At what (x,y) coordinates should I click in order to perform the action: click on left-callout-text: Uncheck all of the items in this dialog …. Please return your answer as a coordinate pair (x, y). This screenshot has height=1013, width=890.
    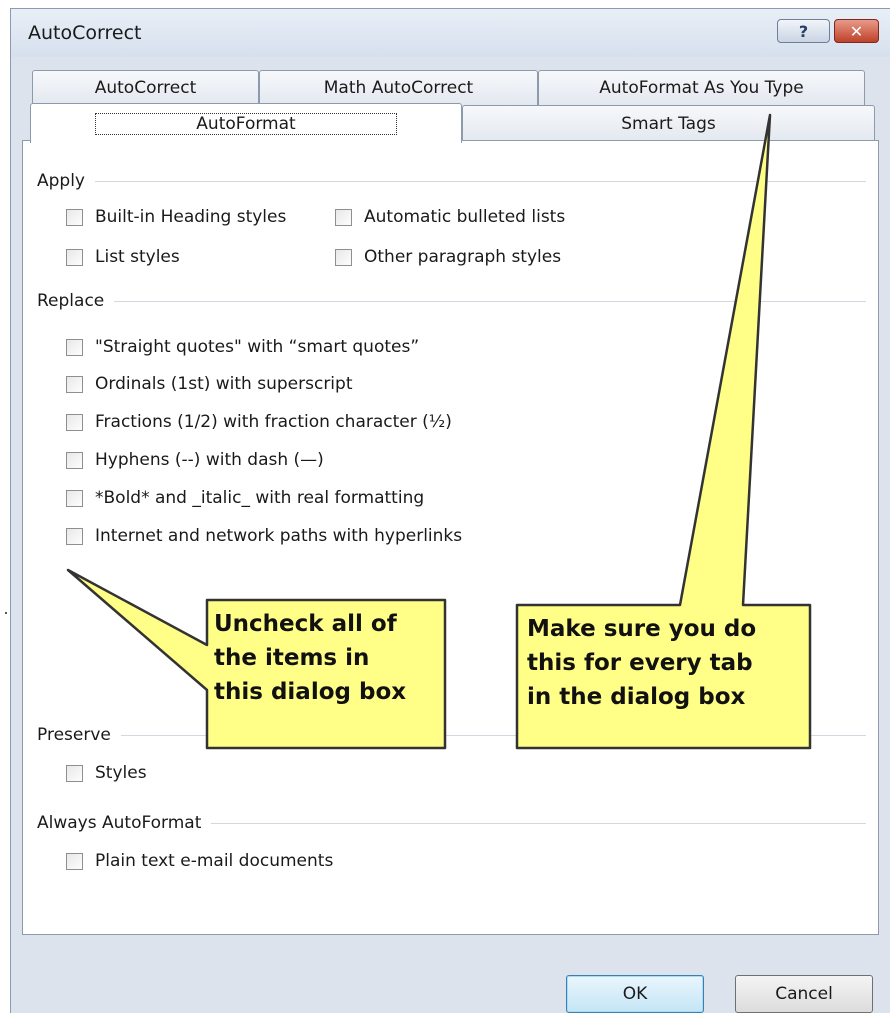
    Looking at the image, I should click on (310, 658).